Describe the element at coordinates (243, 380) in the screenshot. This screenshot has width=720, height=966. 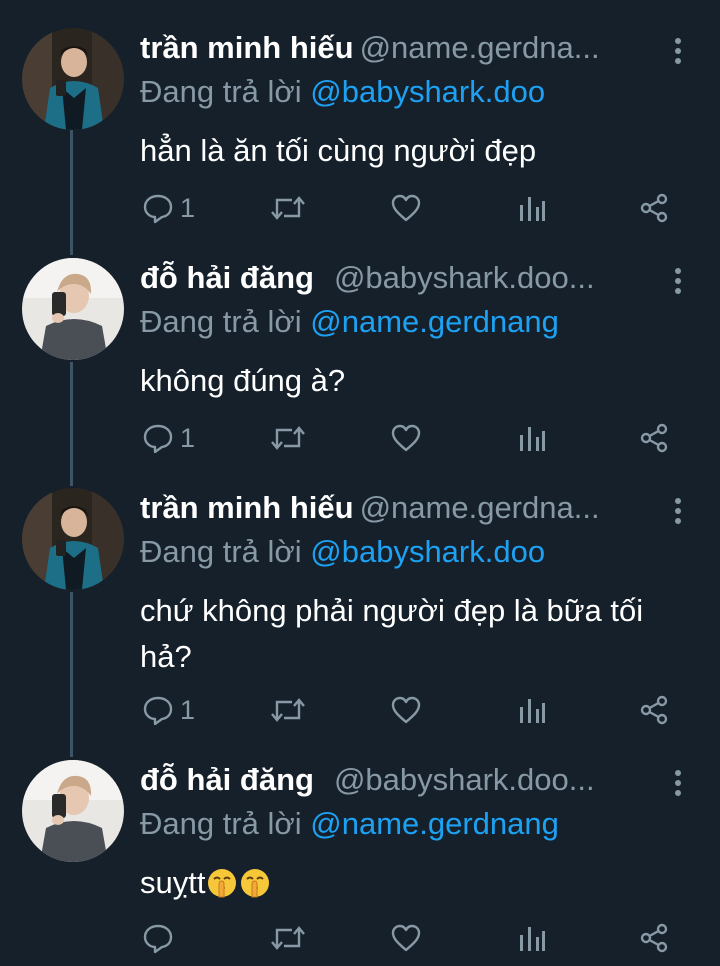
I see `tweet-text: không đúng à?` at that location.